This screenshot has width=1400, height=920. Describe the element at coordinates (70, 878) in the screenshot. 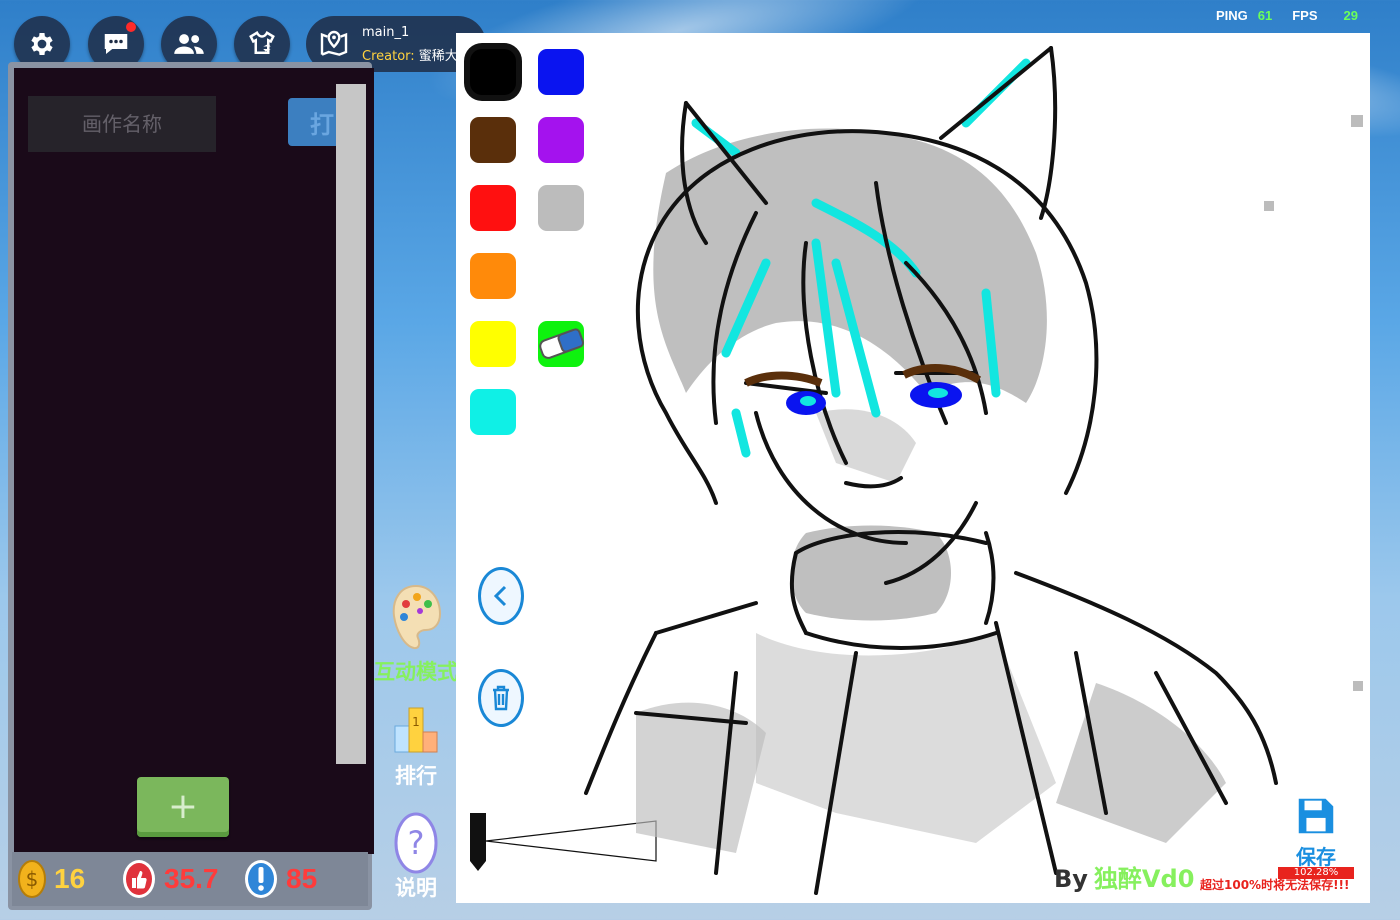

I see `coin-count: 16` at that location.